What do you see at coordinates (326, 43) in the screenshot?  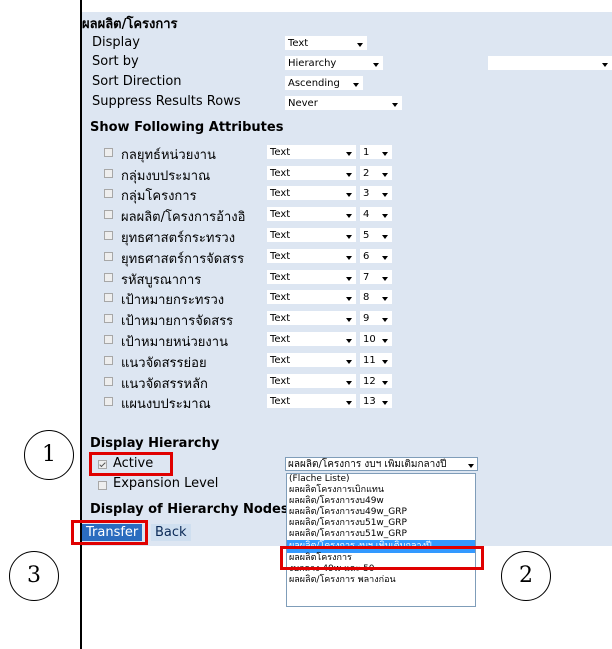 I see `display-select: Text` at bounding box center [326, 43].